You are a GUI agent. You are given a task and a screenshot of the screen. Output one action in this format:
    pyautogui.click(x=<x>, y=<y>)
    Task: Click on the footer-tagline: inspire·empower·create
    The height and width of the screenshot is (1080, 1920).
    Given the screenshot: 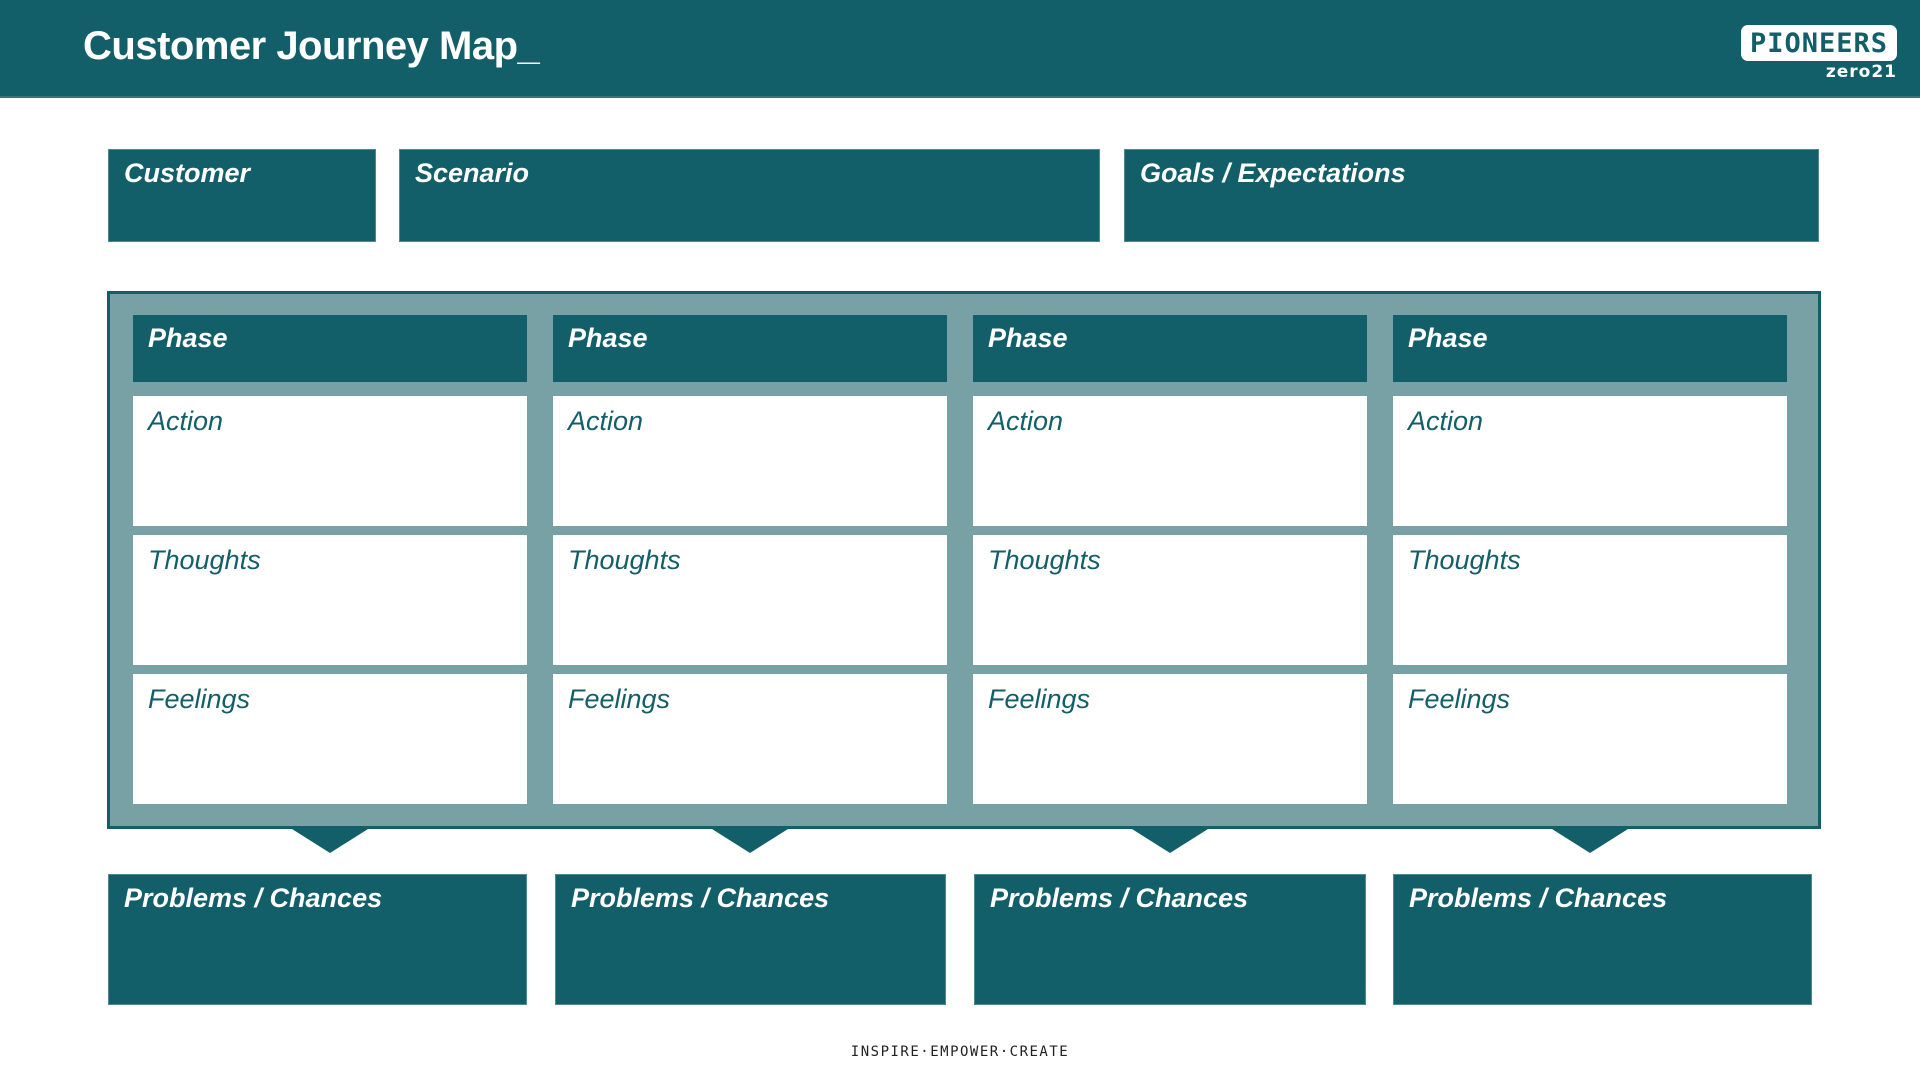 What is the action you would take?
    pyautogui.click(x=960, y=1052)
    